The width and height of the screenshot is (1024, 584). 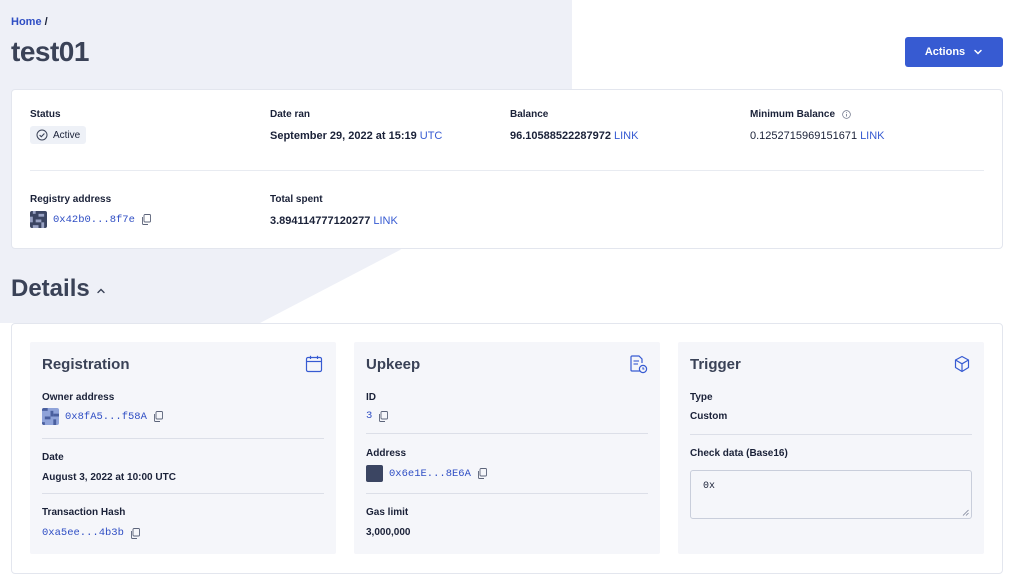 I want to click on owner-address-field: Owner address 0x8fA5...f58A, so click(x=183, y=408).